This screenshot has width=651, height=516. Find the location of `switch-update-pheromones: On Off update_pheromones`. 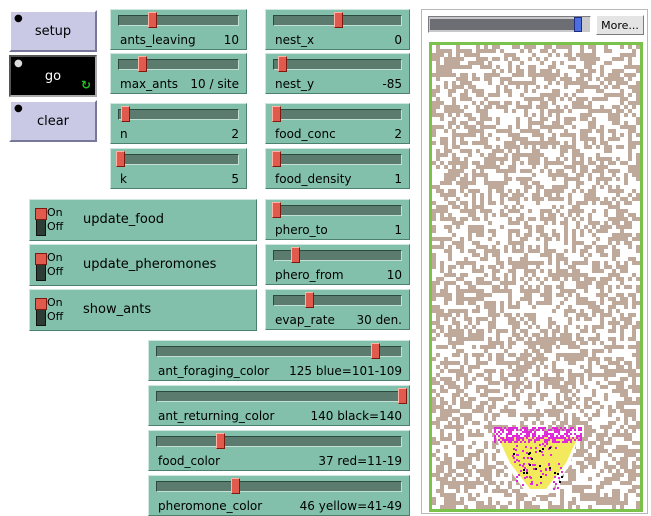

switch-update-pheromones: On Off update_pheromones is located at coordinates (143, 265).